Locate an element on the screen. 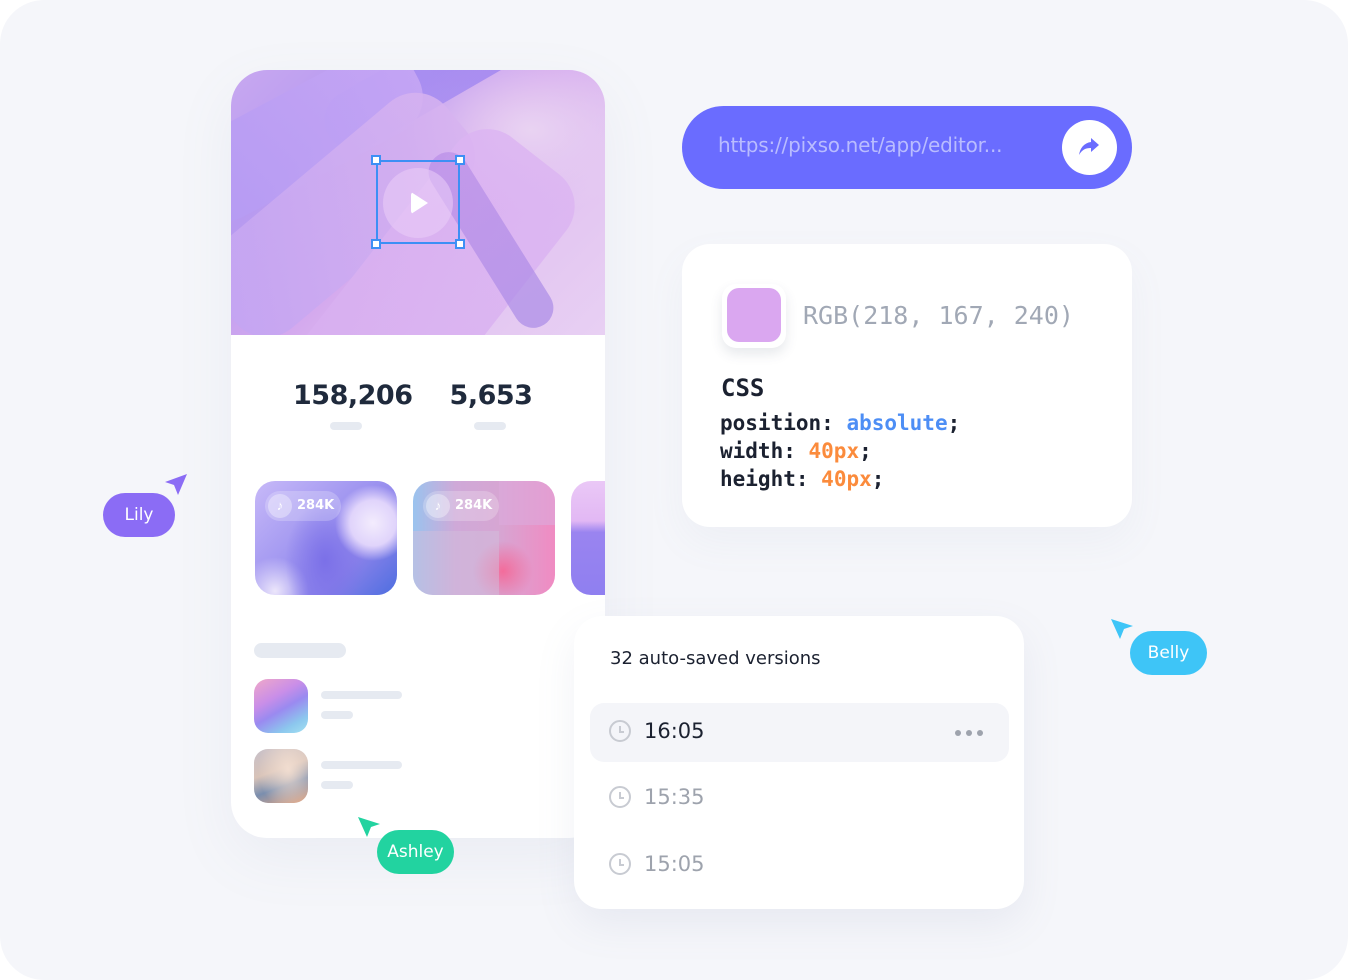  more-options-icon is located at coordinates (969, 733).